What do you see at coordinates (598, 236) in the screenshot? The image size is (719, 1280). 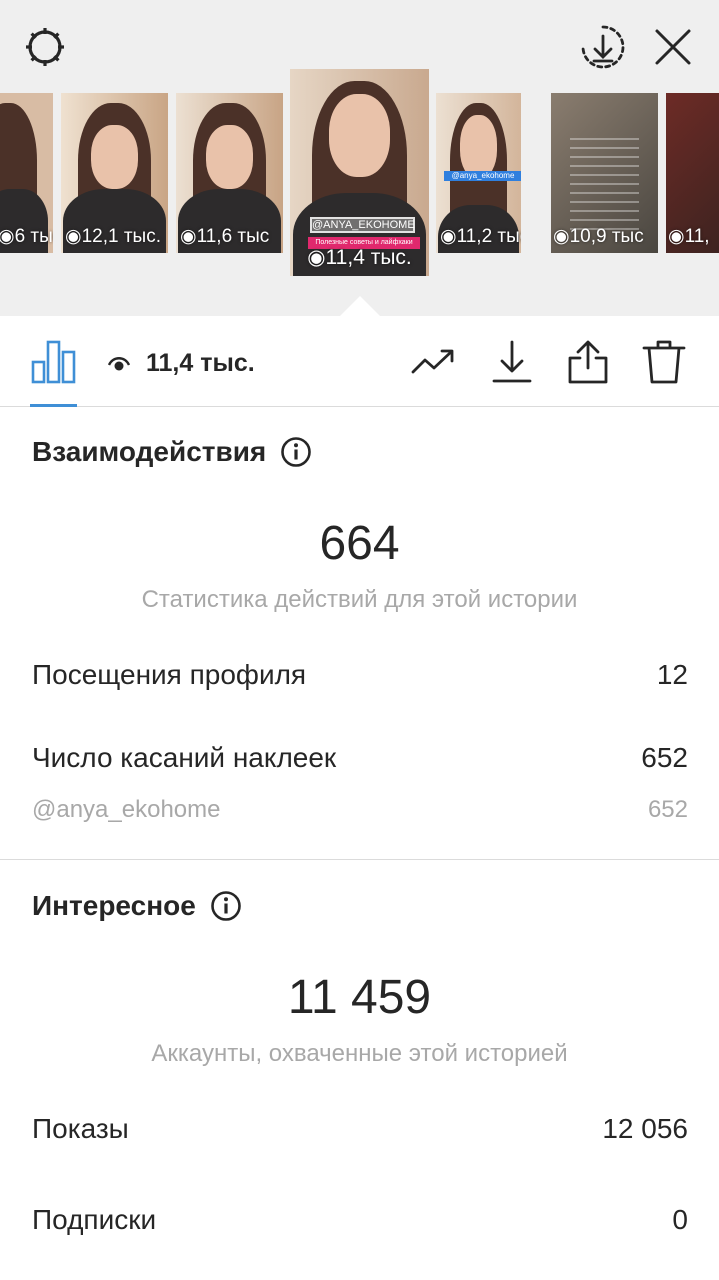 I see `story-views-count: ◉10,9 тыс` at bounding box center [598, 236].